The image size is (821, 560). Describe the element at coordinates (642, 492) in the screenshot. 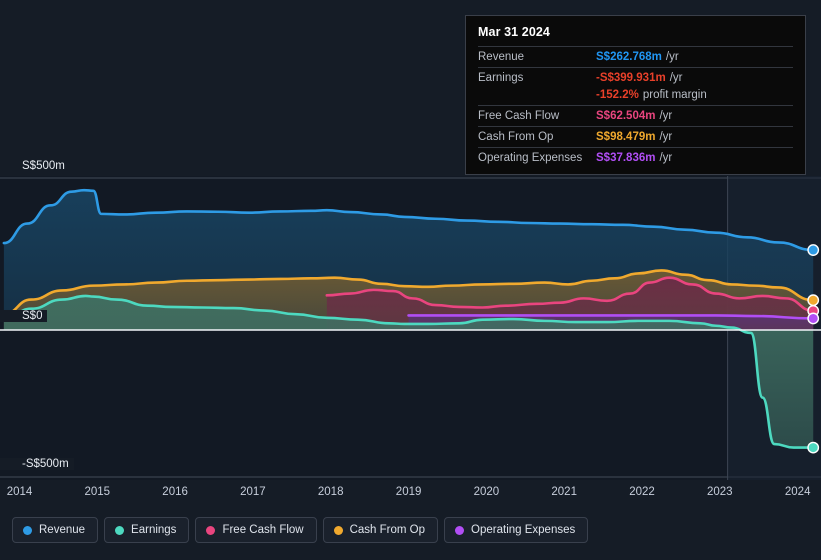

I see `x-axis-tick-2022: 2022` at that location.